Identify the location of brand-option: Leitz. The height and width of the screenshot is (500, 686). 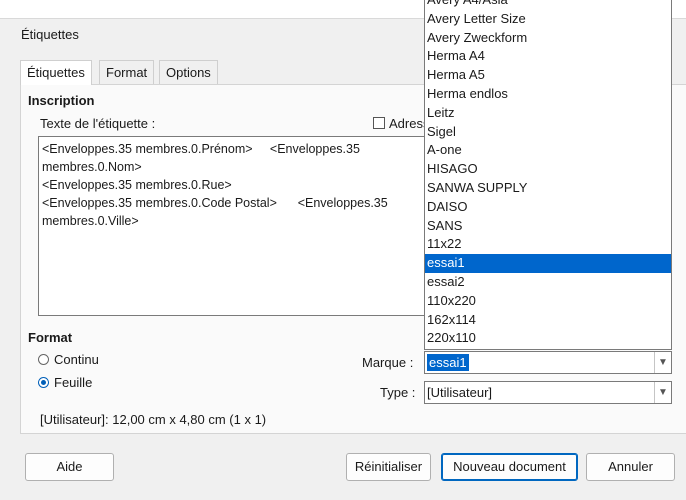
(548, 113).